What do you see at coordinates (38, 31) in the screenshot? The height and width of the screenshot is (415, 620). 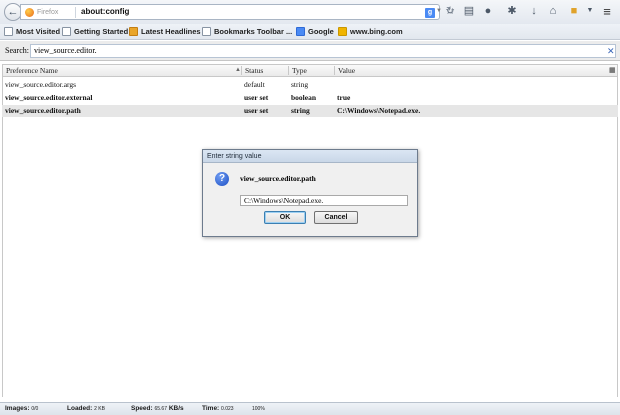 I see `bookmark-label: Most Visited` at bounding box center [38, 31].